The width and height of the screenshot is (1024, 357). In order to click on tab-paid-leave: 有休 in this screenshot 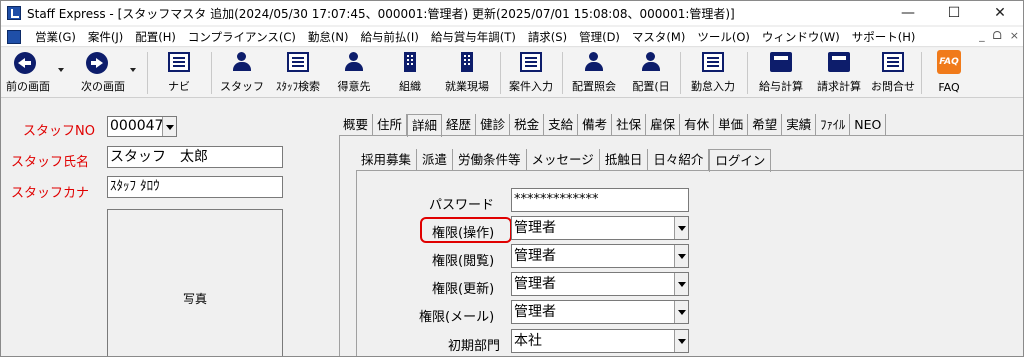, I will do `click(697, 125)`.